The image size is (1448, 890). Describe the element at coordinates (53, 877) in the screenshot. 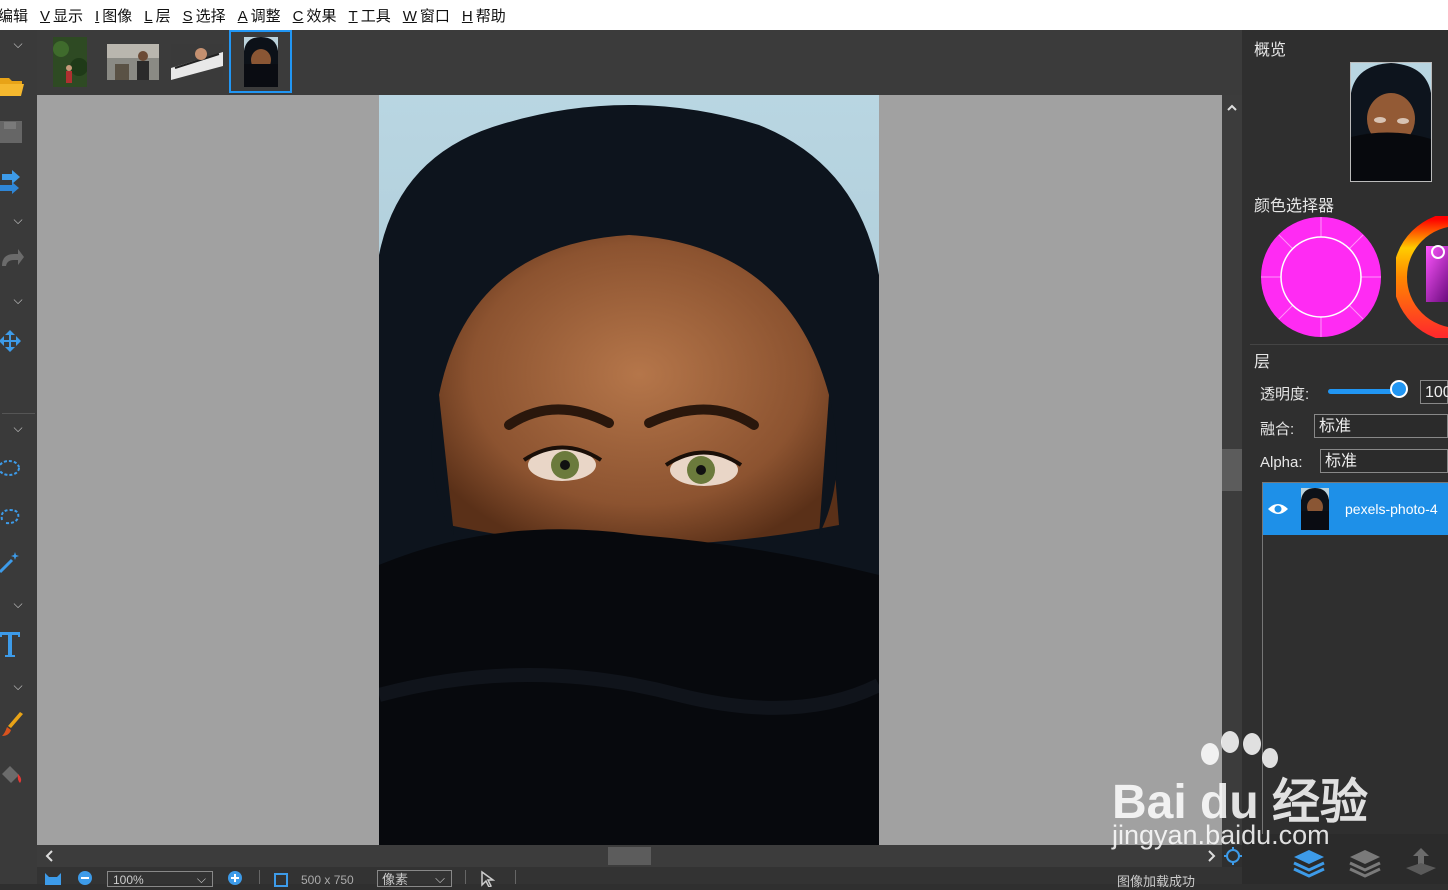

I see `fit-window-icon` at that location.